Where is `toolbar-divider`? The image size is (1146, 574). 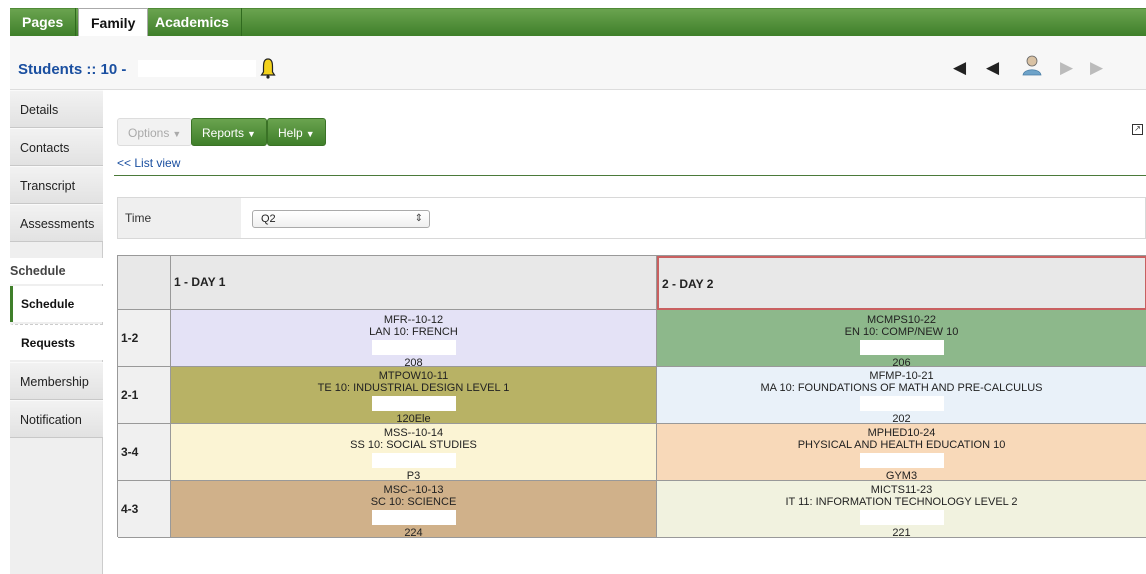 toolbar-divider is located at coordinates (630, 175).